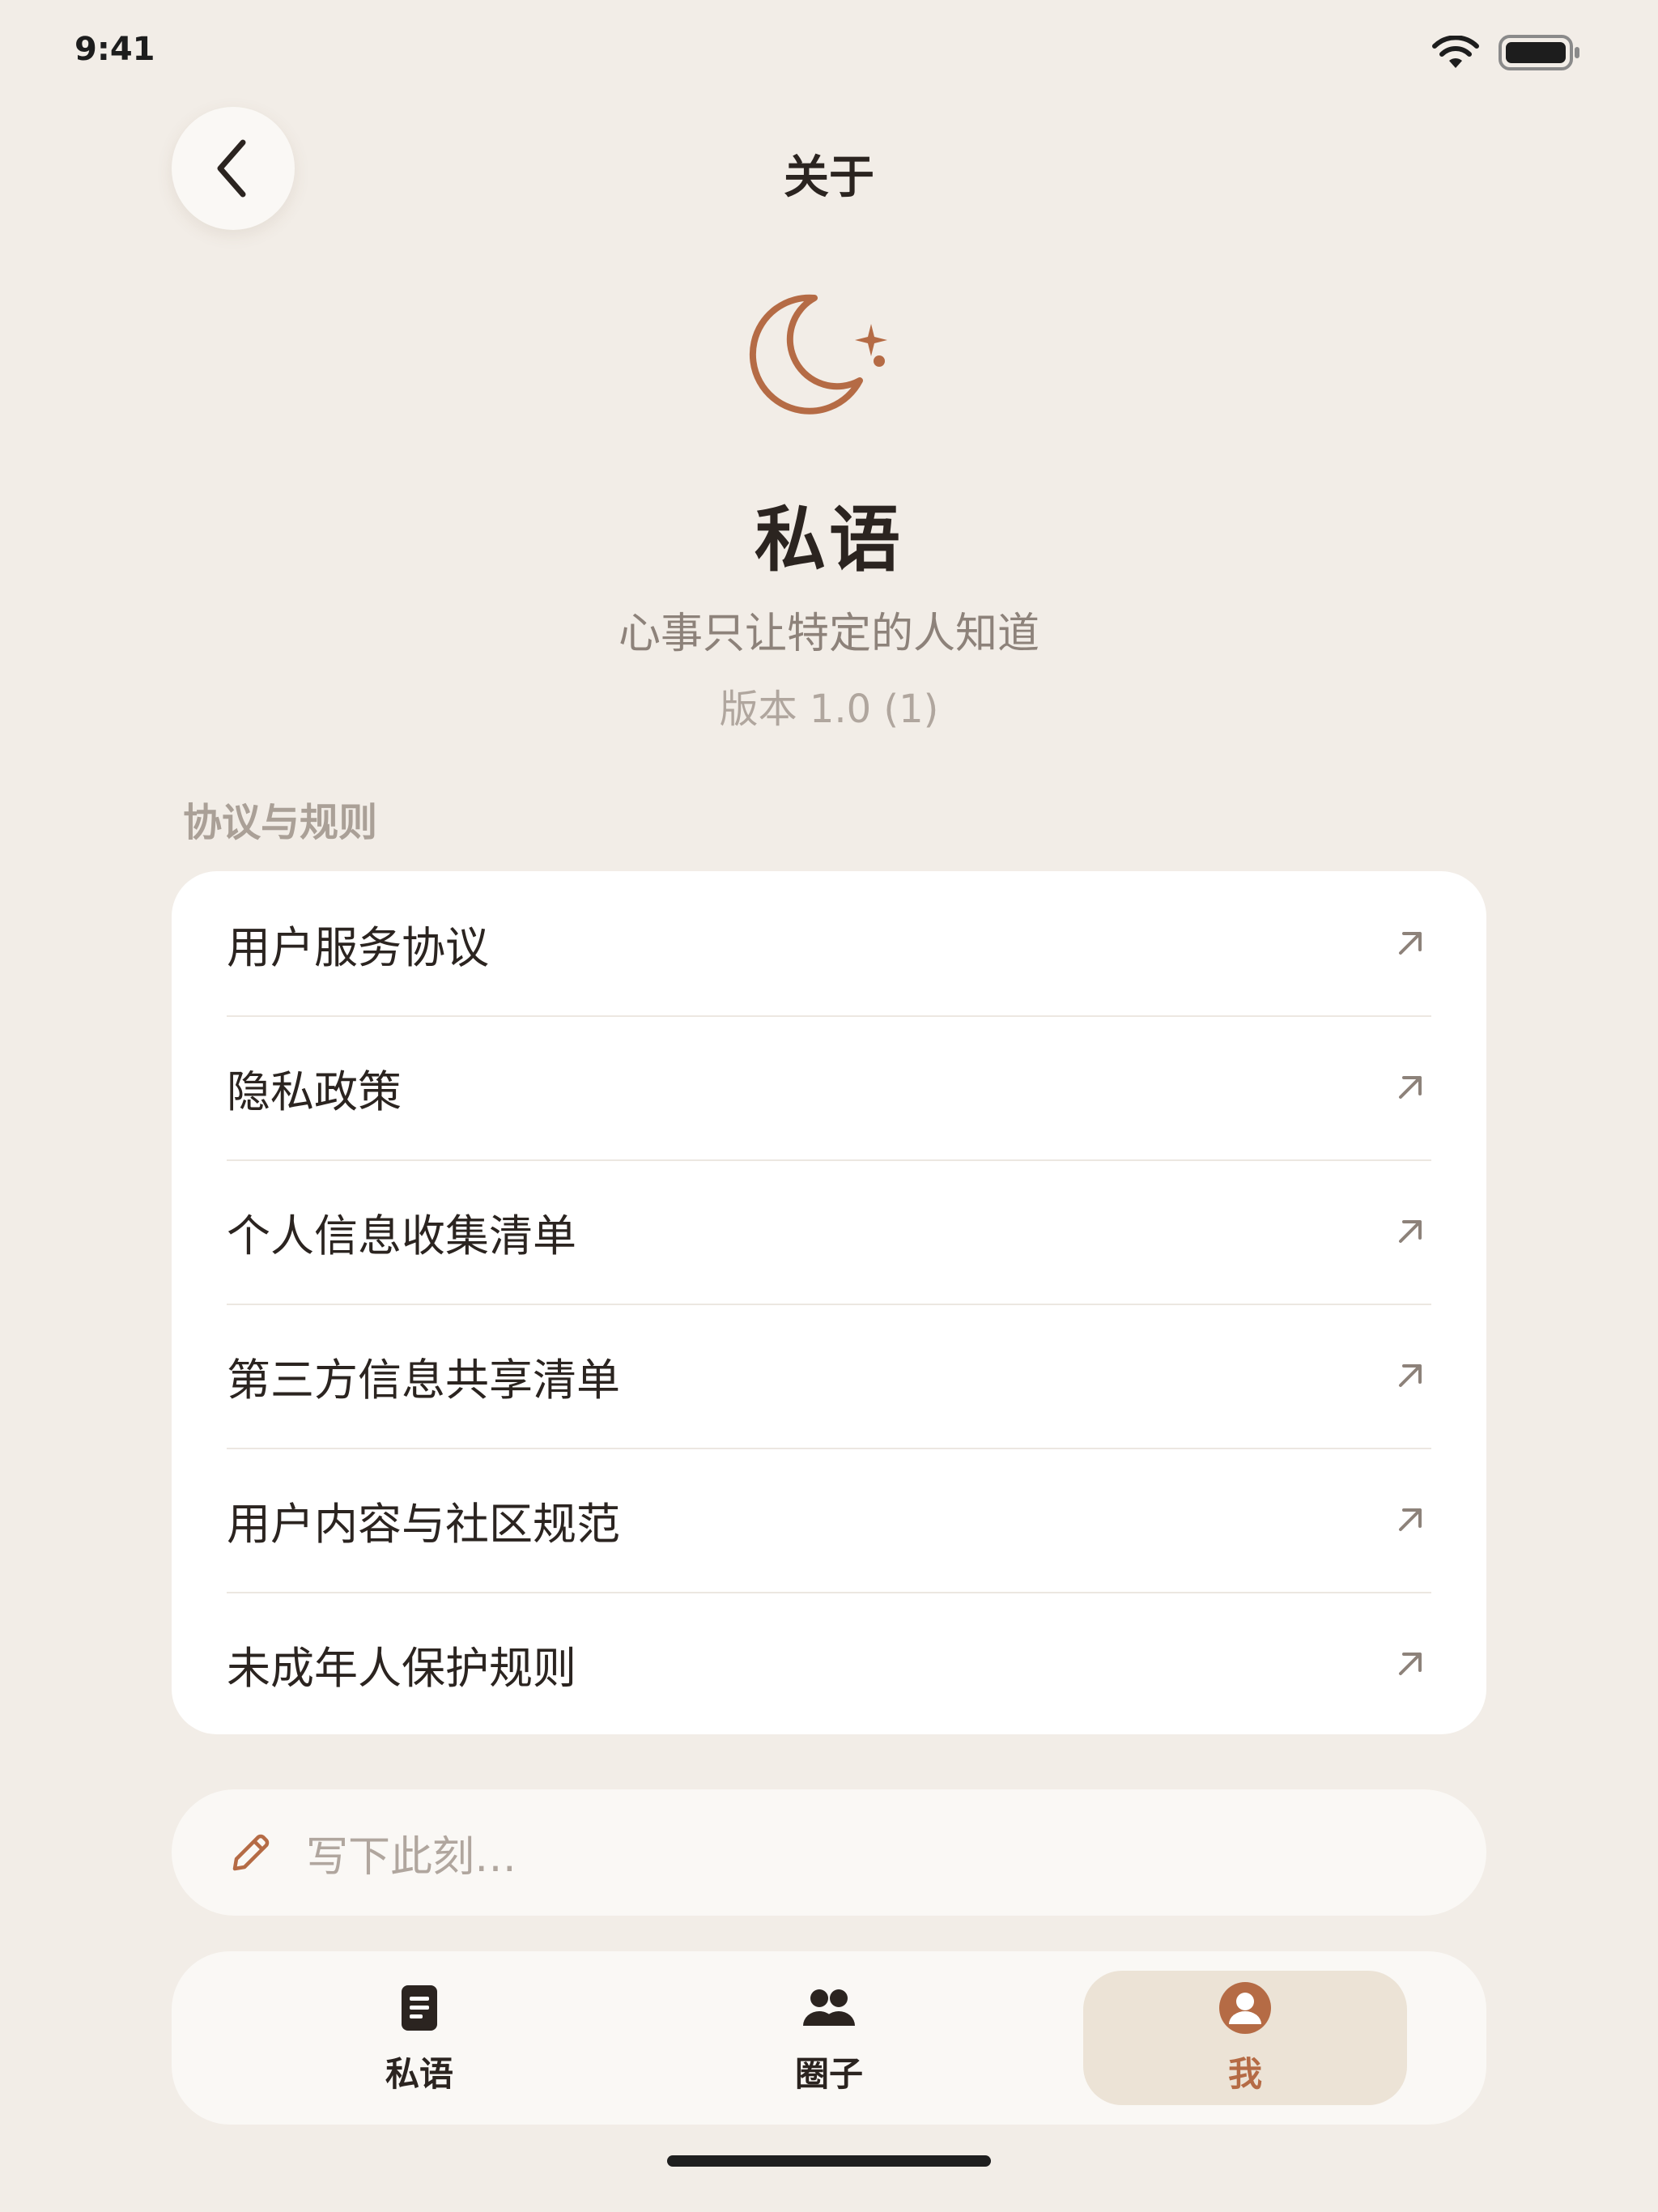 Image resolution: width=1658 pixels, height=2212 pixels. I want to click on tab-me: 我, so click(1245, 2038).